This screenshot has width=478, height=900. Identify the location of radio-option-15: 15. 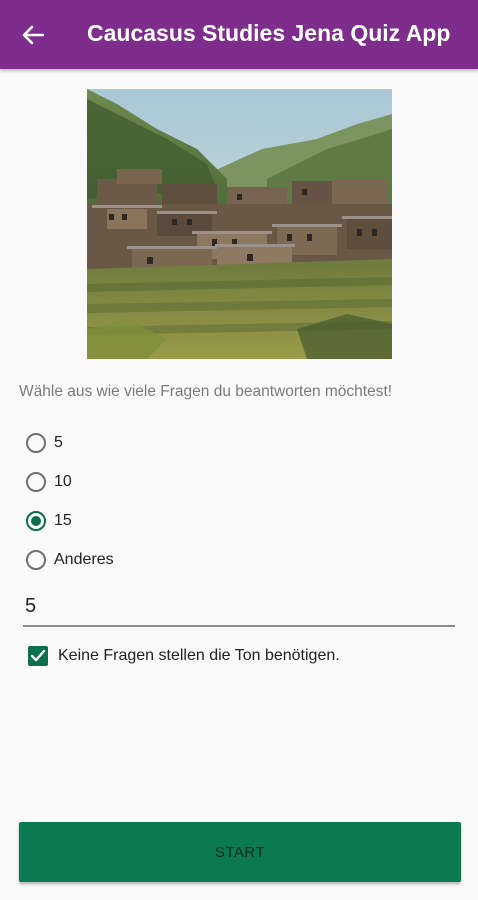
(49, 521).